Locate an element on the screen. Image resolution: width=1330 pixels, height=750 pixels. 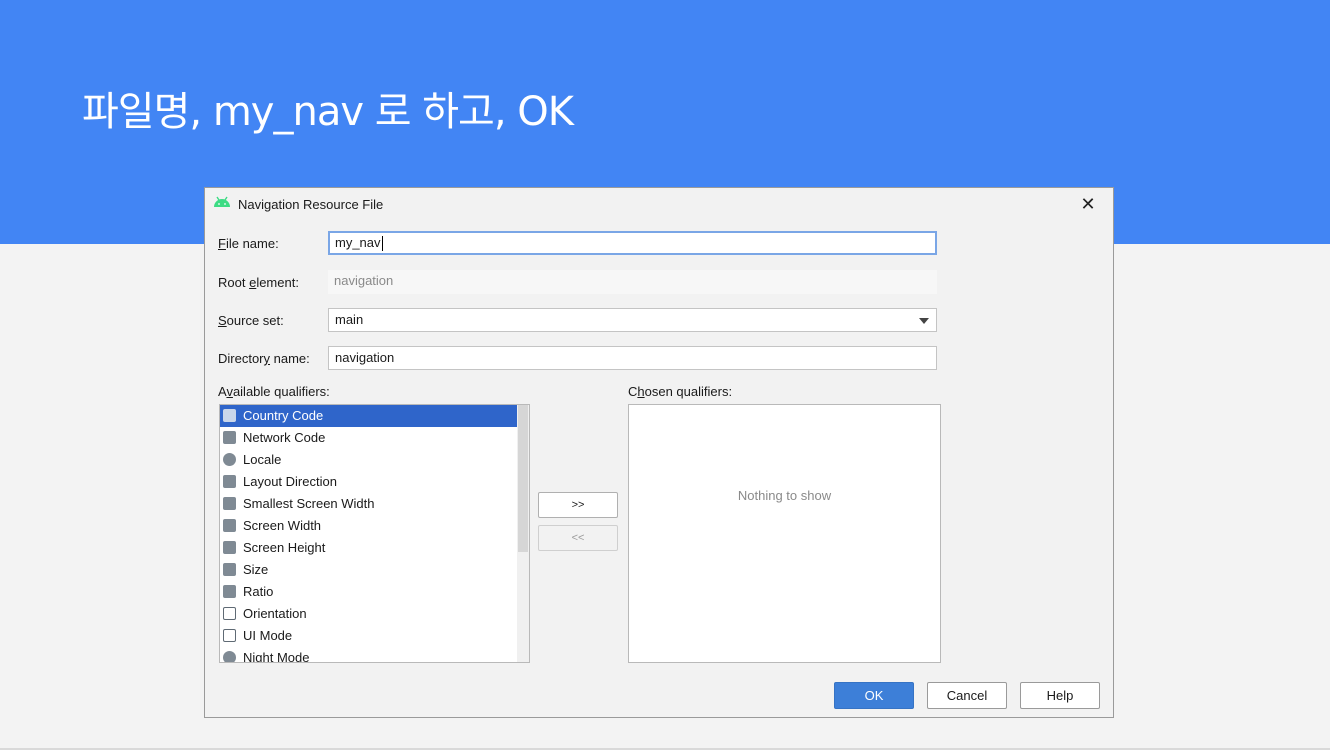
qualifier-orientation: Orientation is located at coordinates (374, 614).